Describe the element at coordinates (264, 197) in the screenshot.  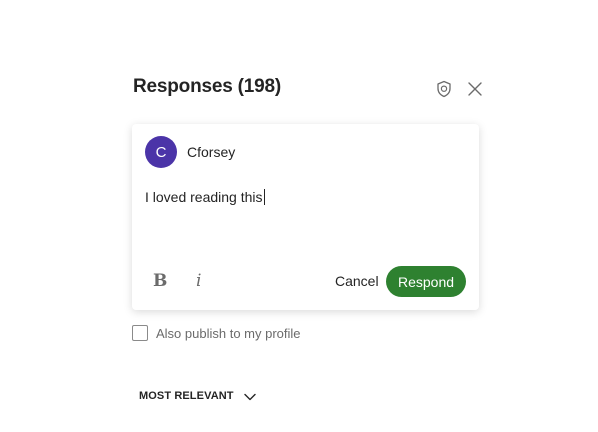
I see `text-caret` at that location.